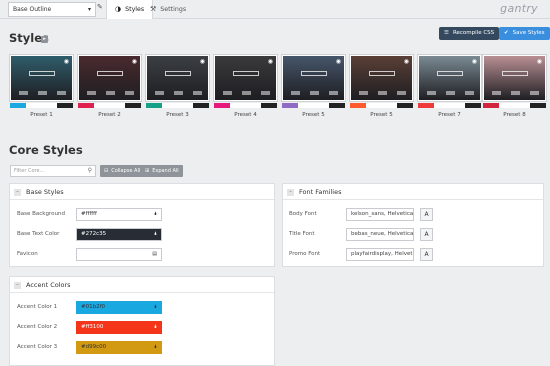 The height and width of the screenshot is (366, 550). Describe the element at coordinates (168, 9) in the screenshot. I see `tab-settings: ⚒ Settings` at that location.